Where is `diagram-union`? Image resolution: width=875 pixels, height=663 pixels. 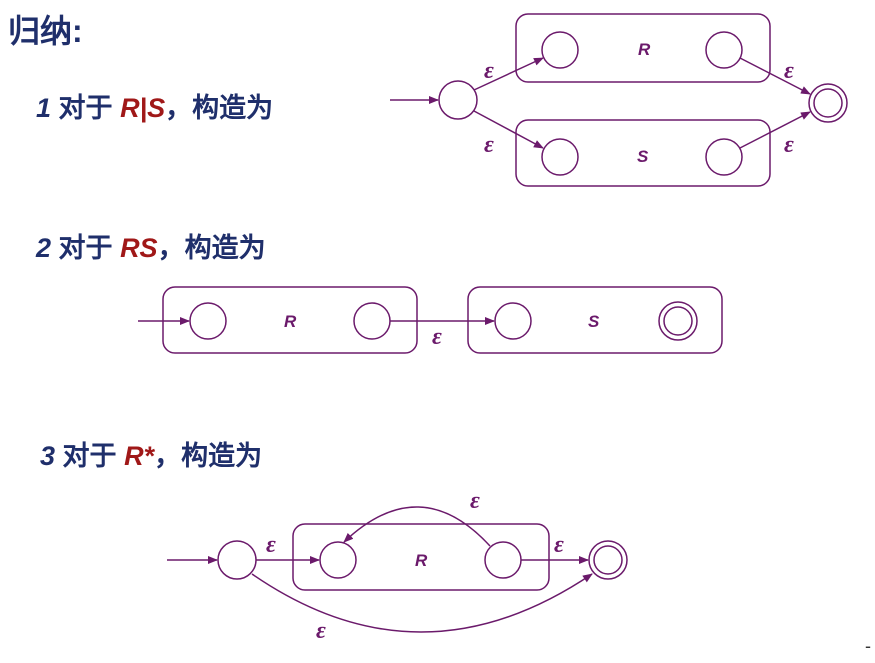
diagram-union is located at coordinates (619, 100).